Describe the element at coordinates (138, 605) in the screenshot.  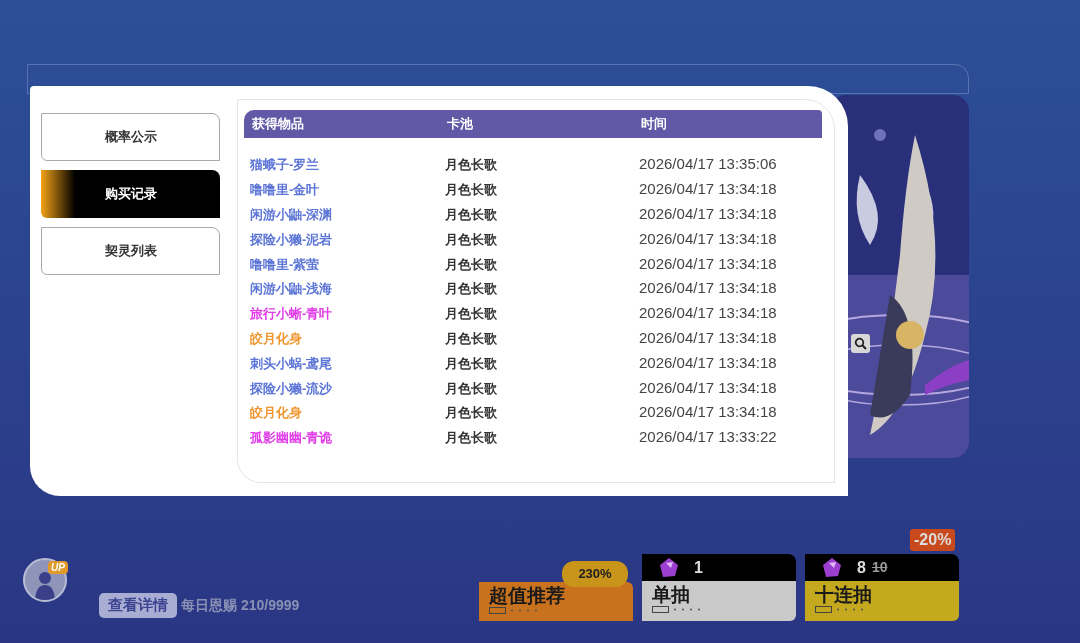
I see `details-button: 查看详情` at that location.